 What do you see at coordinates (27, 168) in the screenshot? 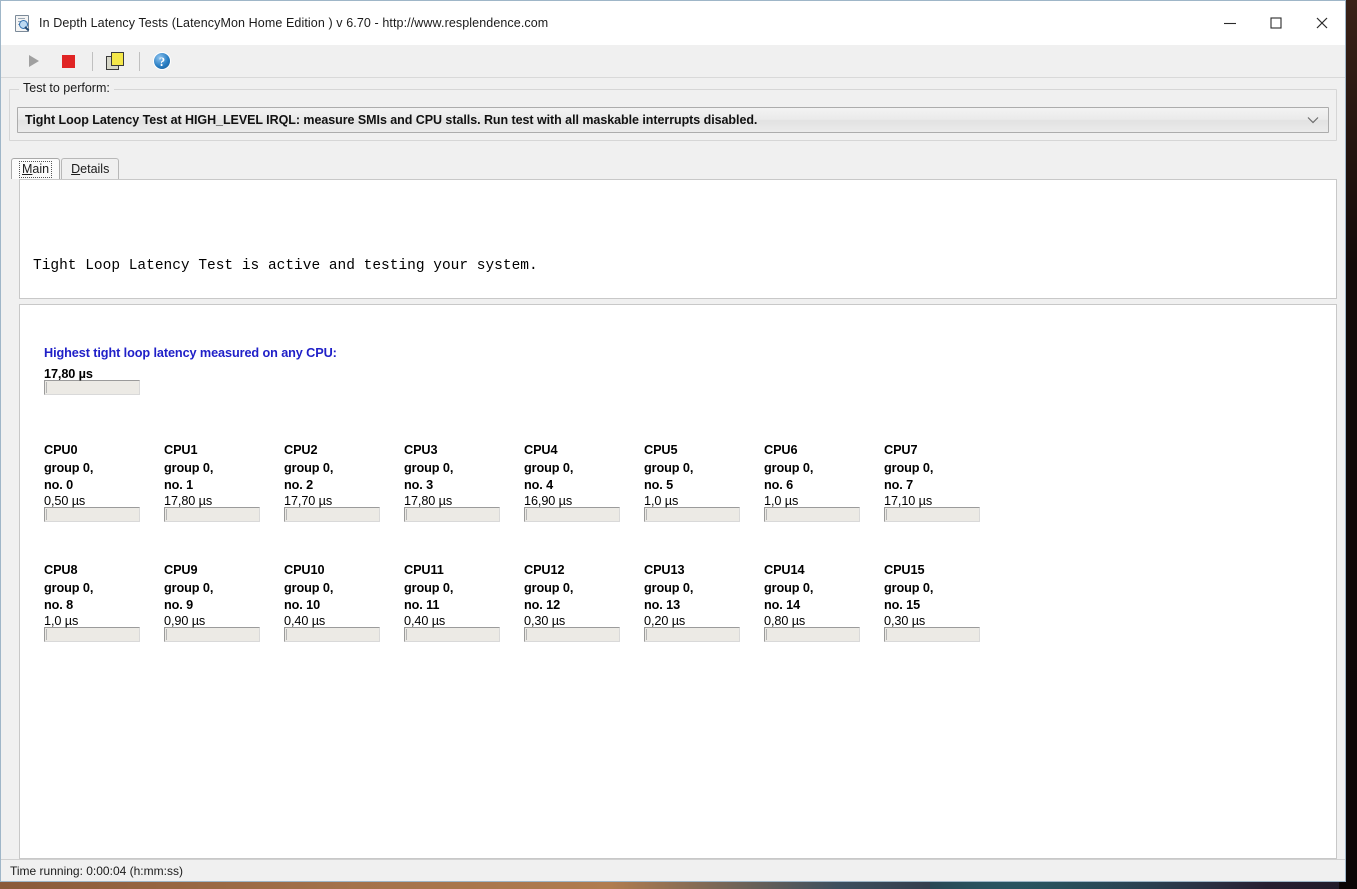
I see `tab-main-accel: M` at bounding box center [27, 168].